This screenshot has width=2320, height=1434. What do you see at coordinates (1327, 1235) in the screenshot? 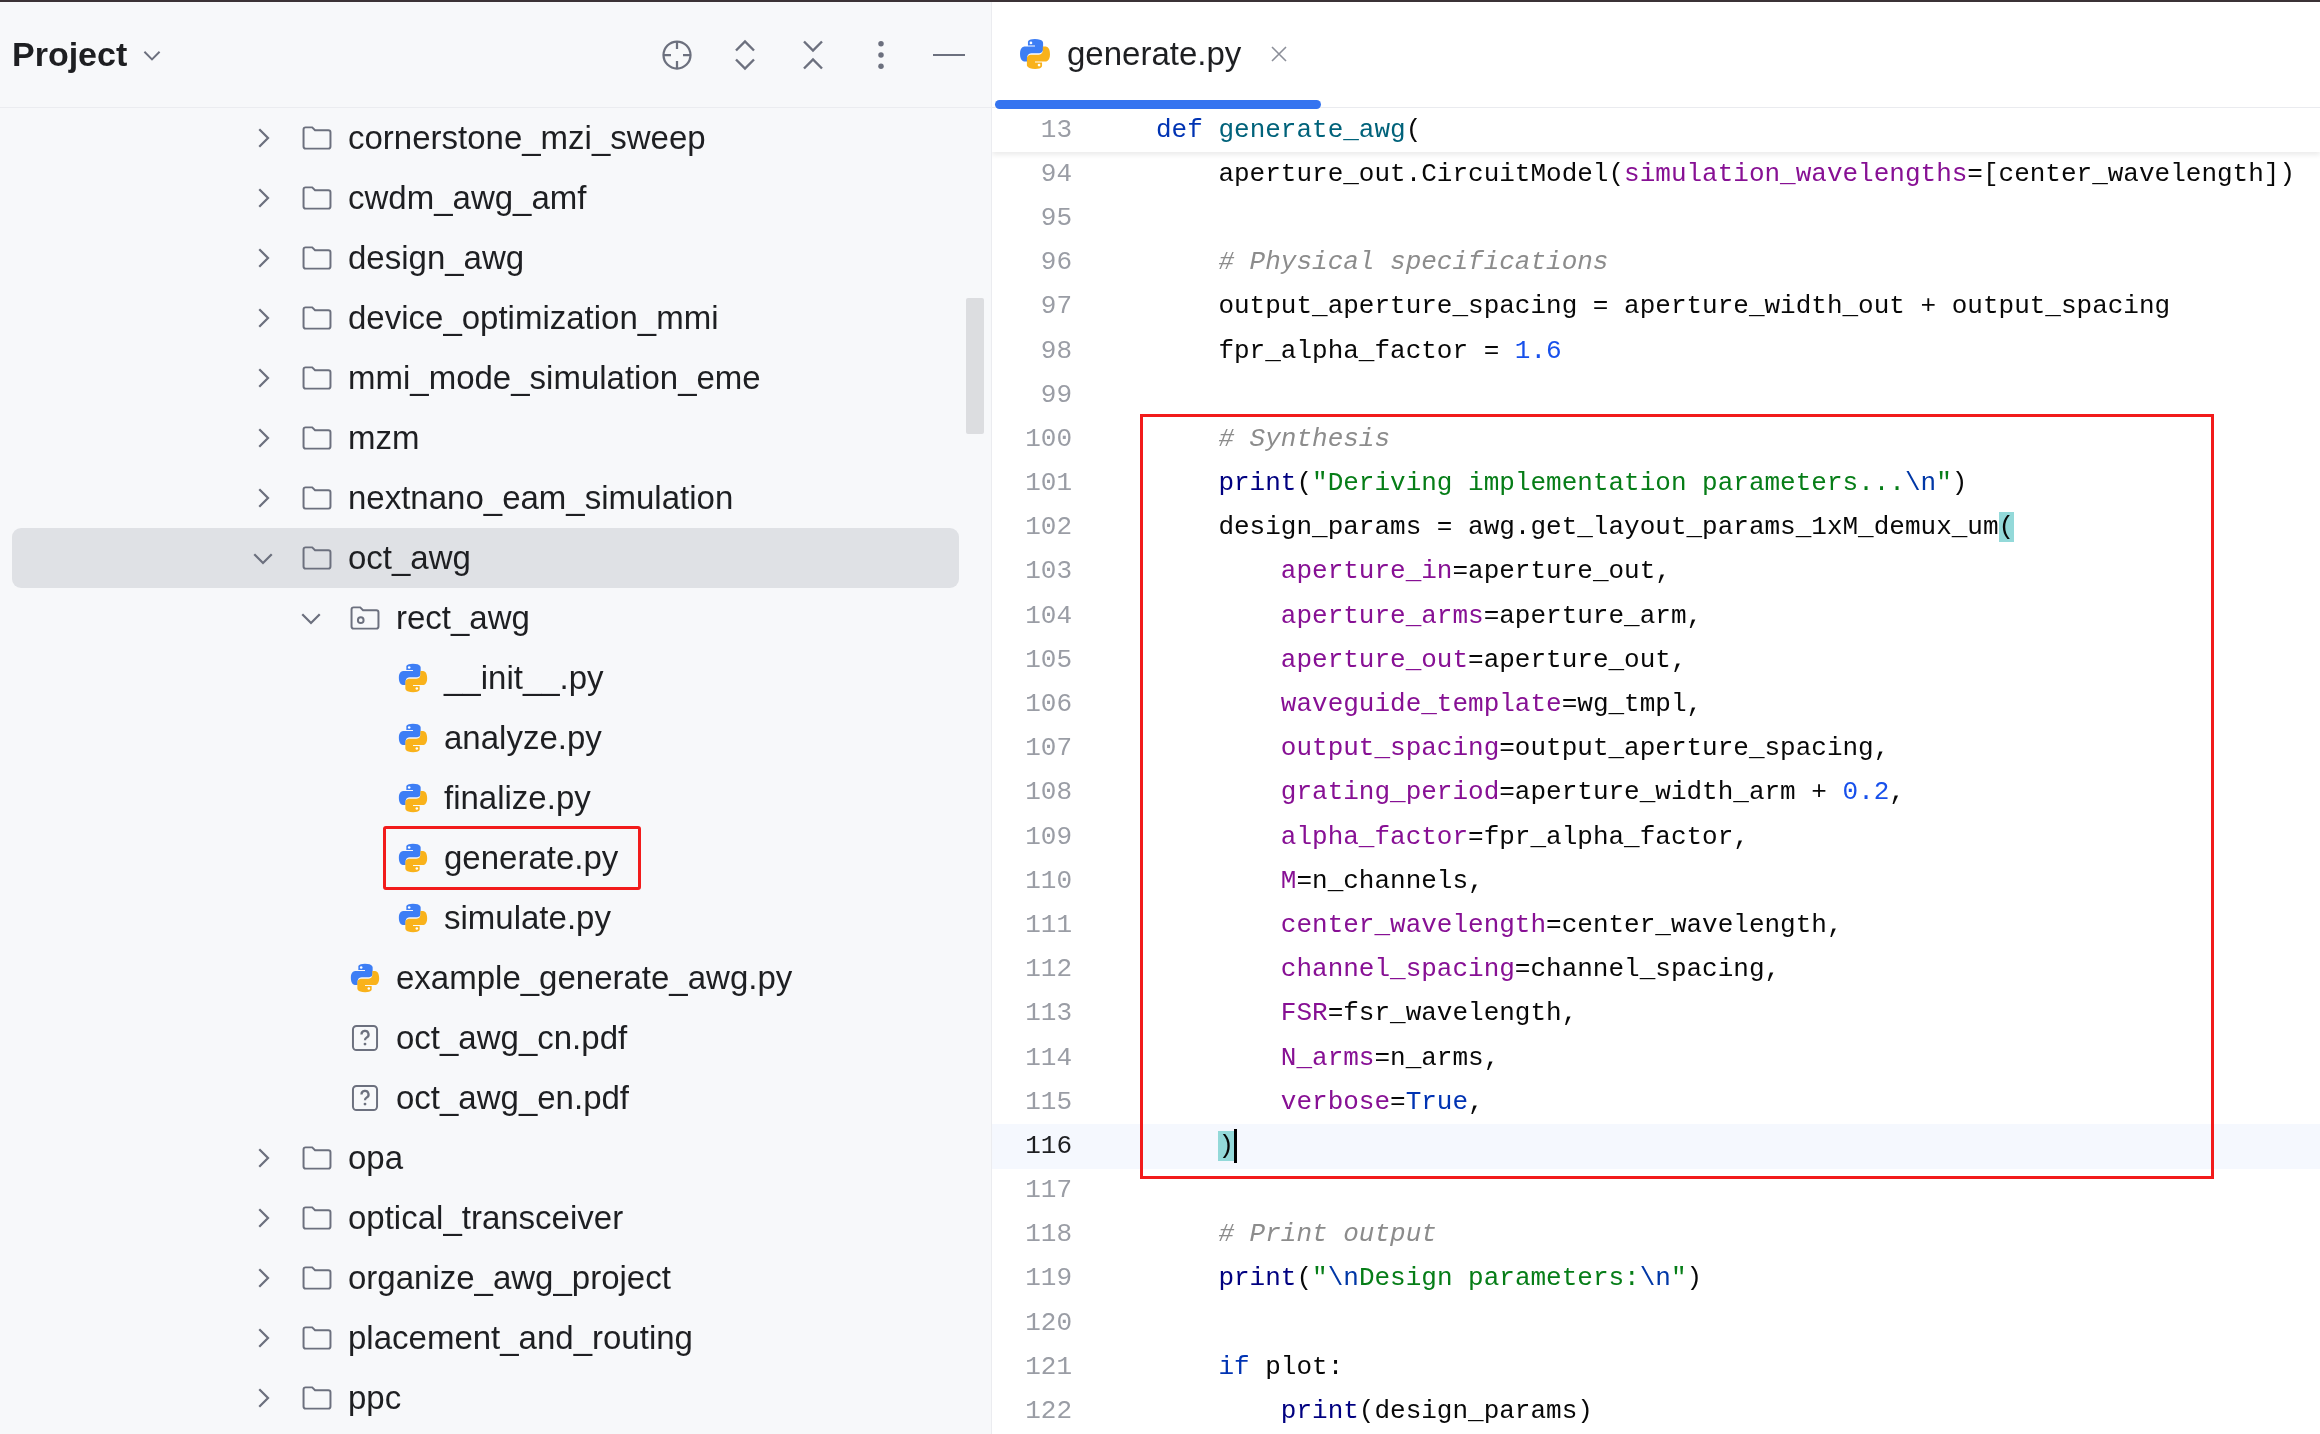
I see `code-line: # Print output` at bounding box center [1327, 1235].